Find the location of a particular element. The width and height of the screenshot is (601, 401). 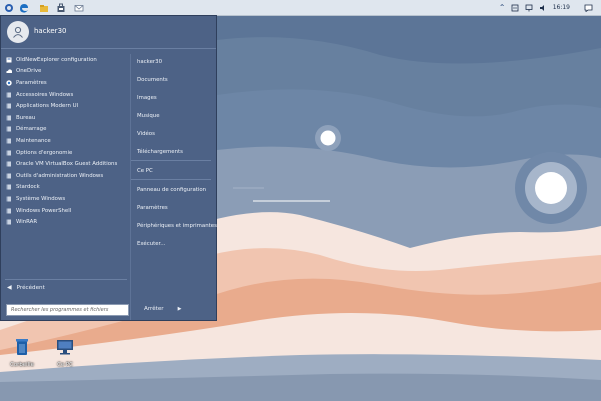

program-item-label: Options d'ergonomie is located at coordinates (44, 152).